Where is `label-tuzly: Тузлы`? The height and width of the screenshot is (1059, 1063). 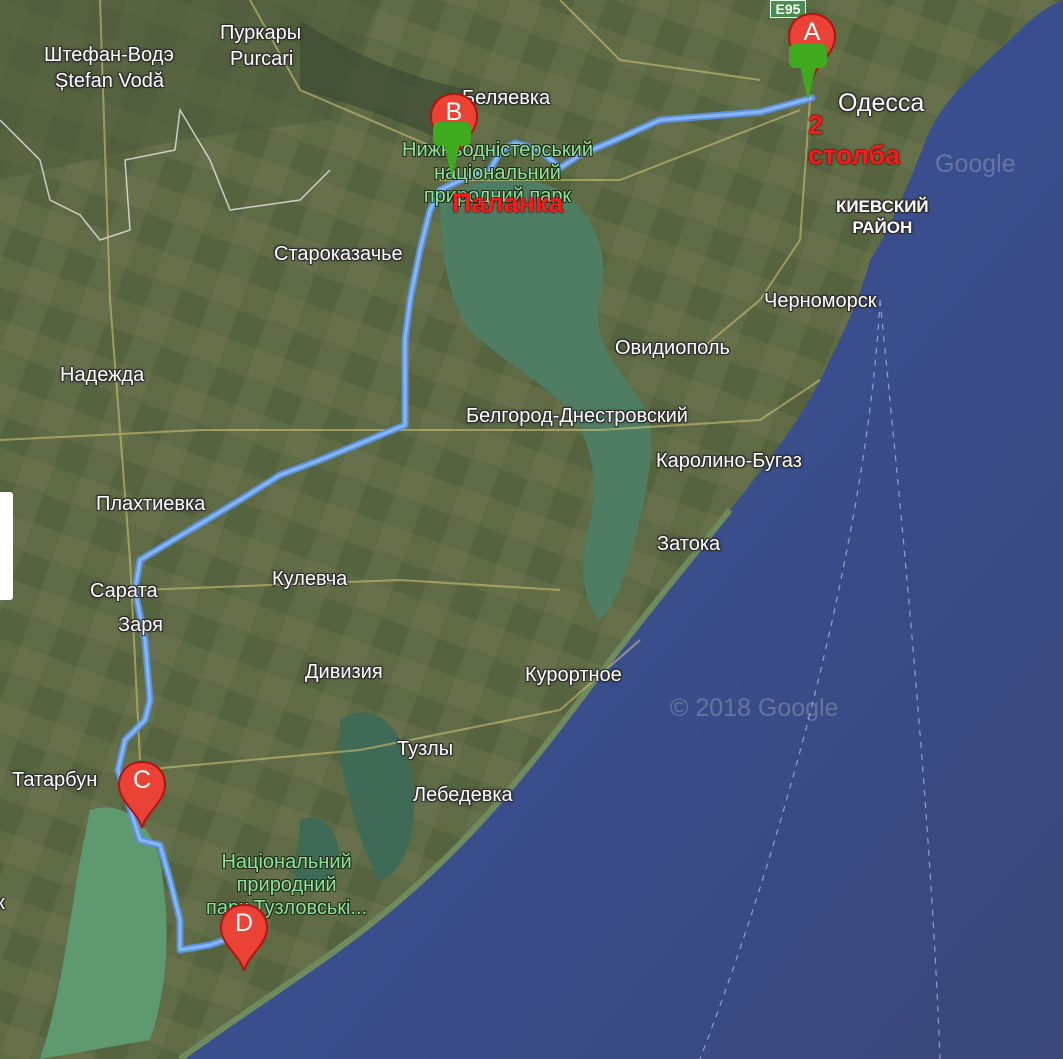 label-tuzly: Тузлы is located at coordinates (425, 749).